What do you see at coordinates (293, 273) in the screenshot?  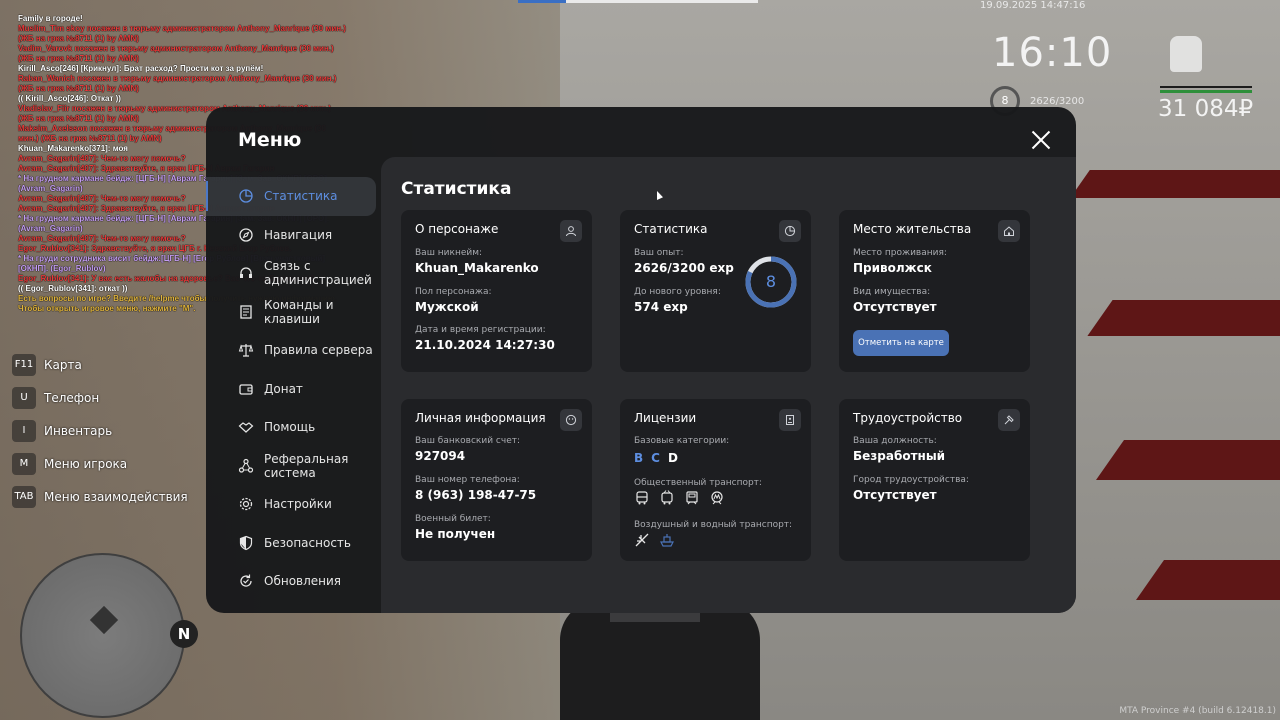 I see `sidebar-item-3: Связь с администрацией` at bounding box center [293, 273].